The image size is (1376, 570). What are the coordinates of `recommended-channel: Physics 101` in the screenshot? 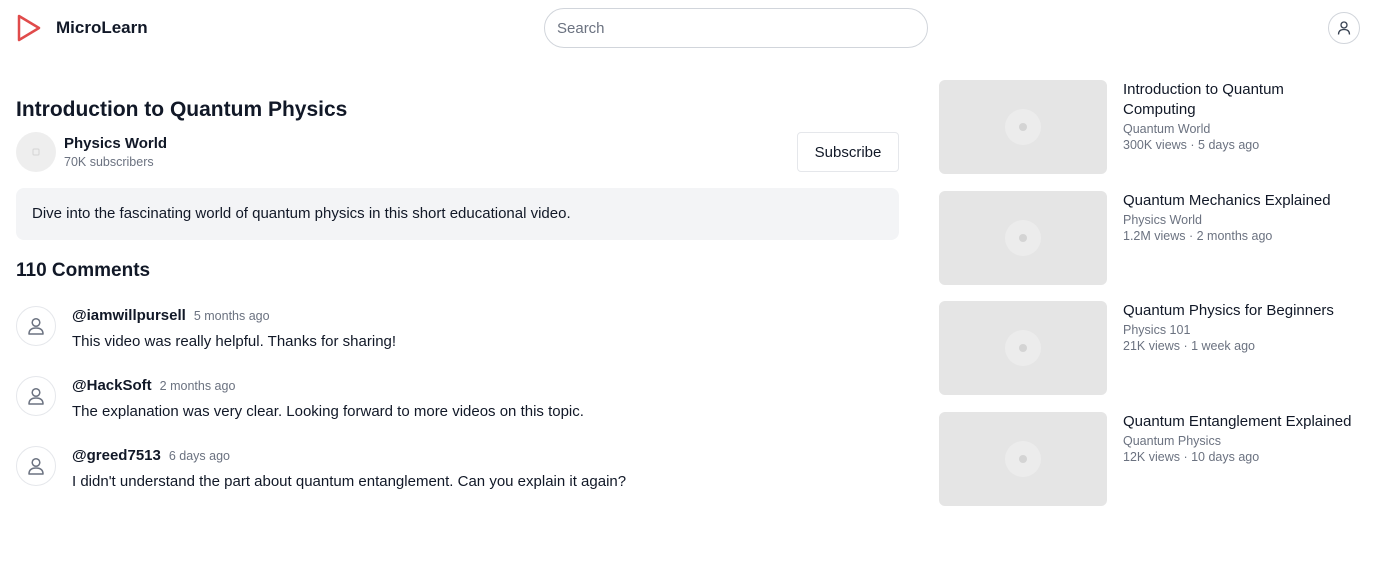 It's located at (1157, 330).